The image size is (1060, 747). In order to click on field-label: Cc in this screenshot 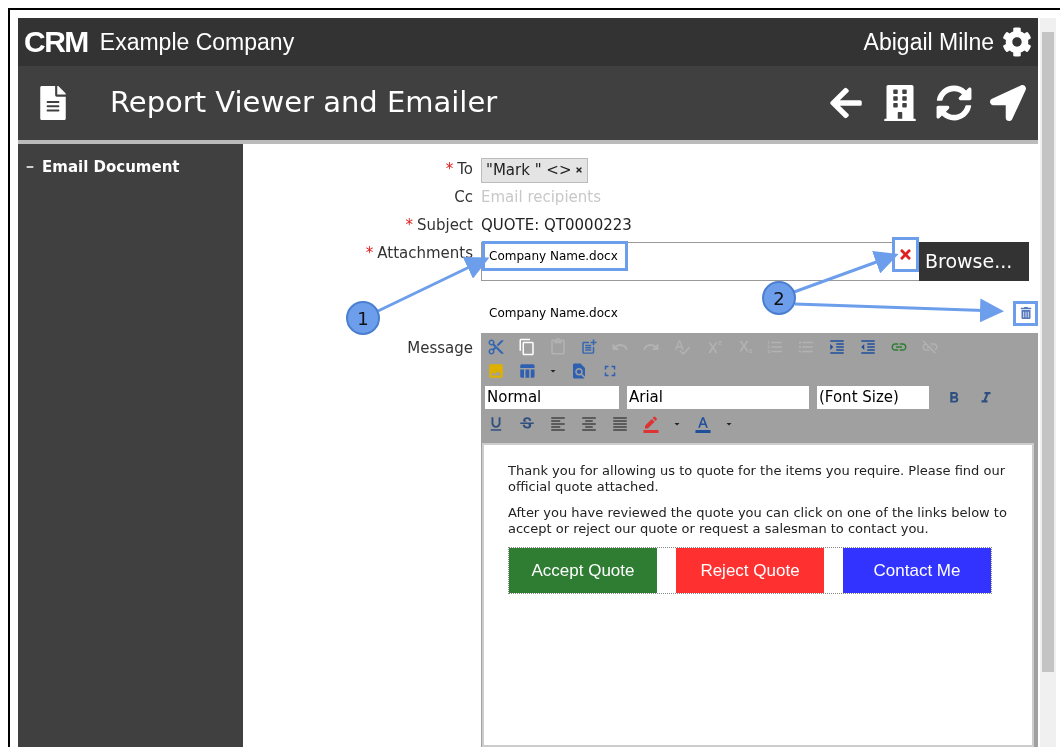, I will do `click(463, 197)`.